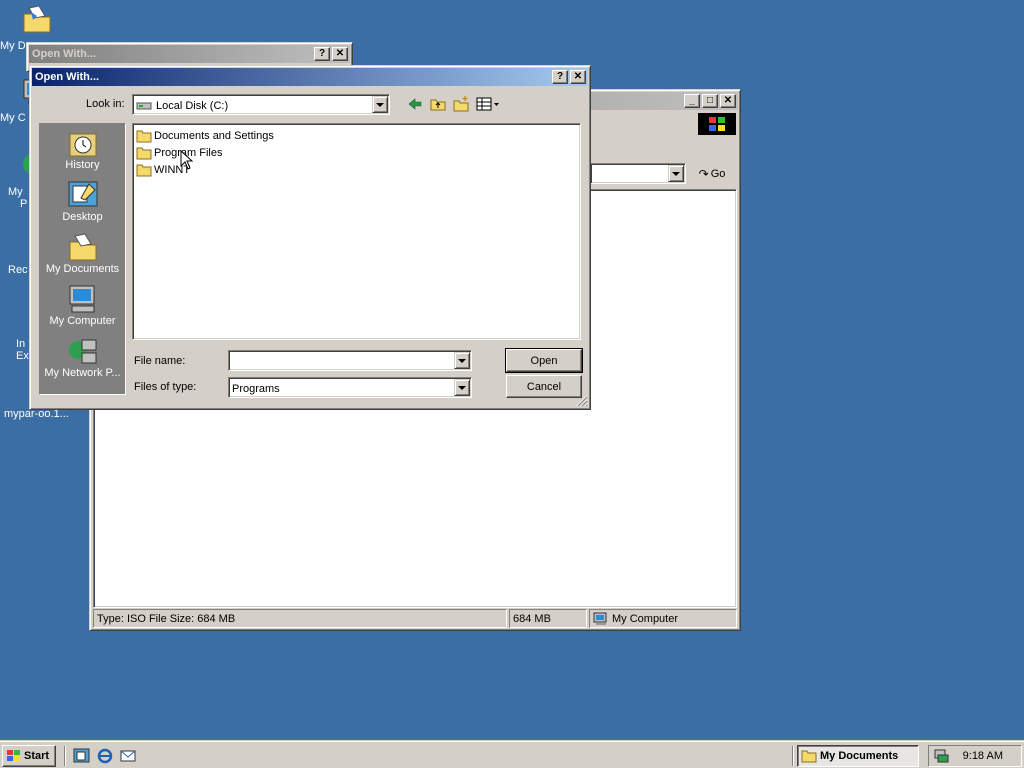 The height and width of the screenshot is (768, 1024). I want to click on up-folder-icon, so click(438, 104).